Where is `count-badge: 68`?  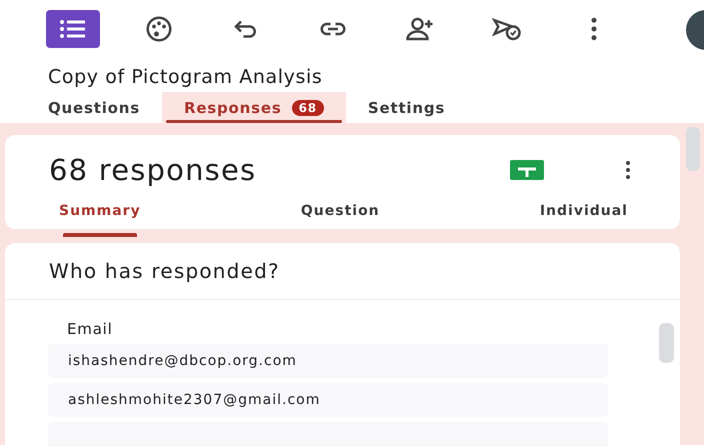 count-badge: 68 is located at coordinates (308, 108).